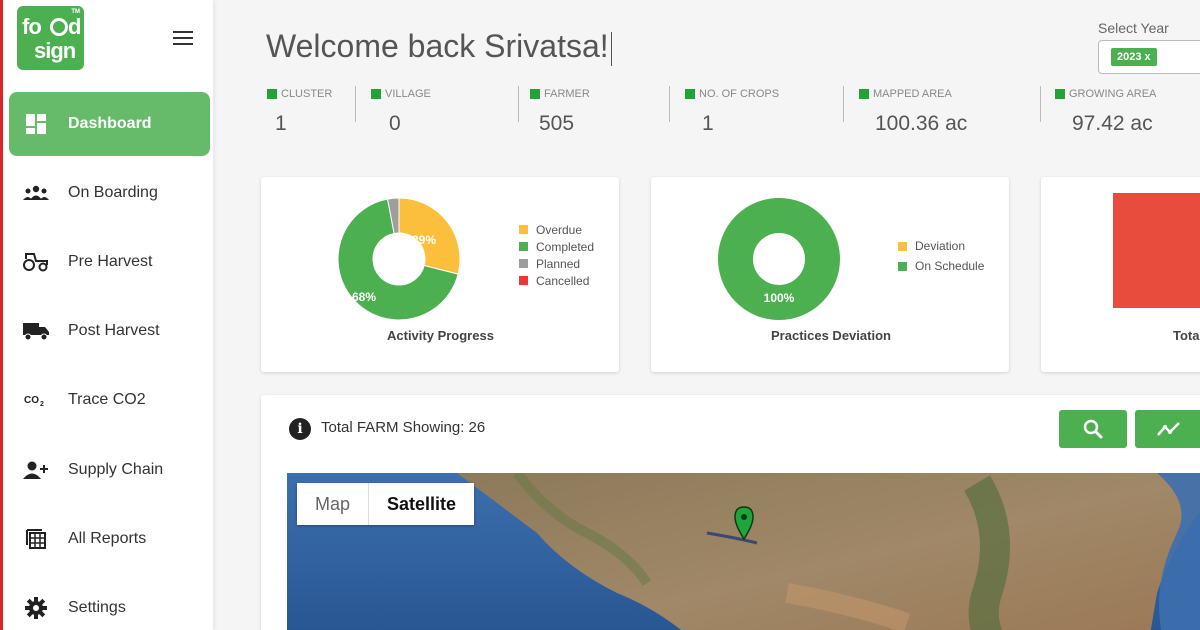 This screenshot has height=630, width=1200. I want to click on sidebar-item-label: Post Harvest, so click(114, 330).